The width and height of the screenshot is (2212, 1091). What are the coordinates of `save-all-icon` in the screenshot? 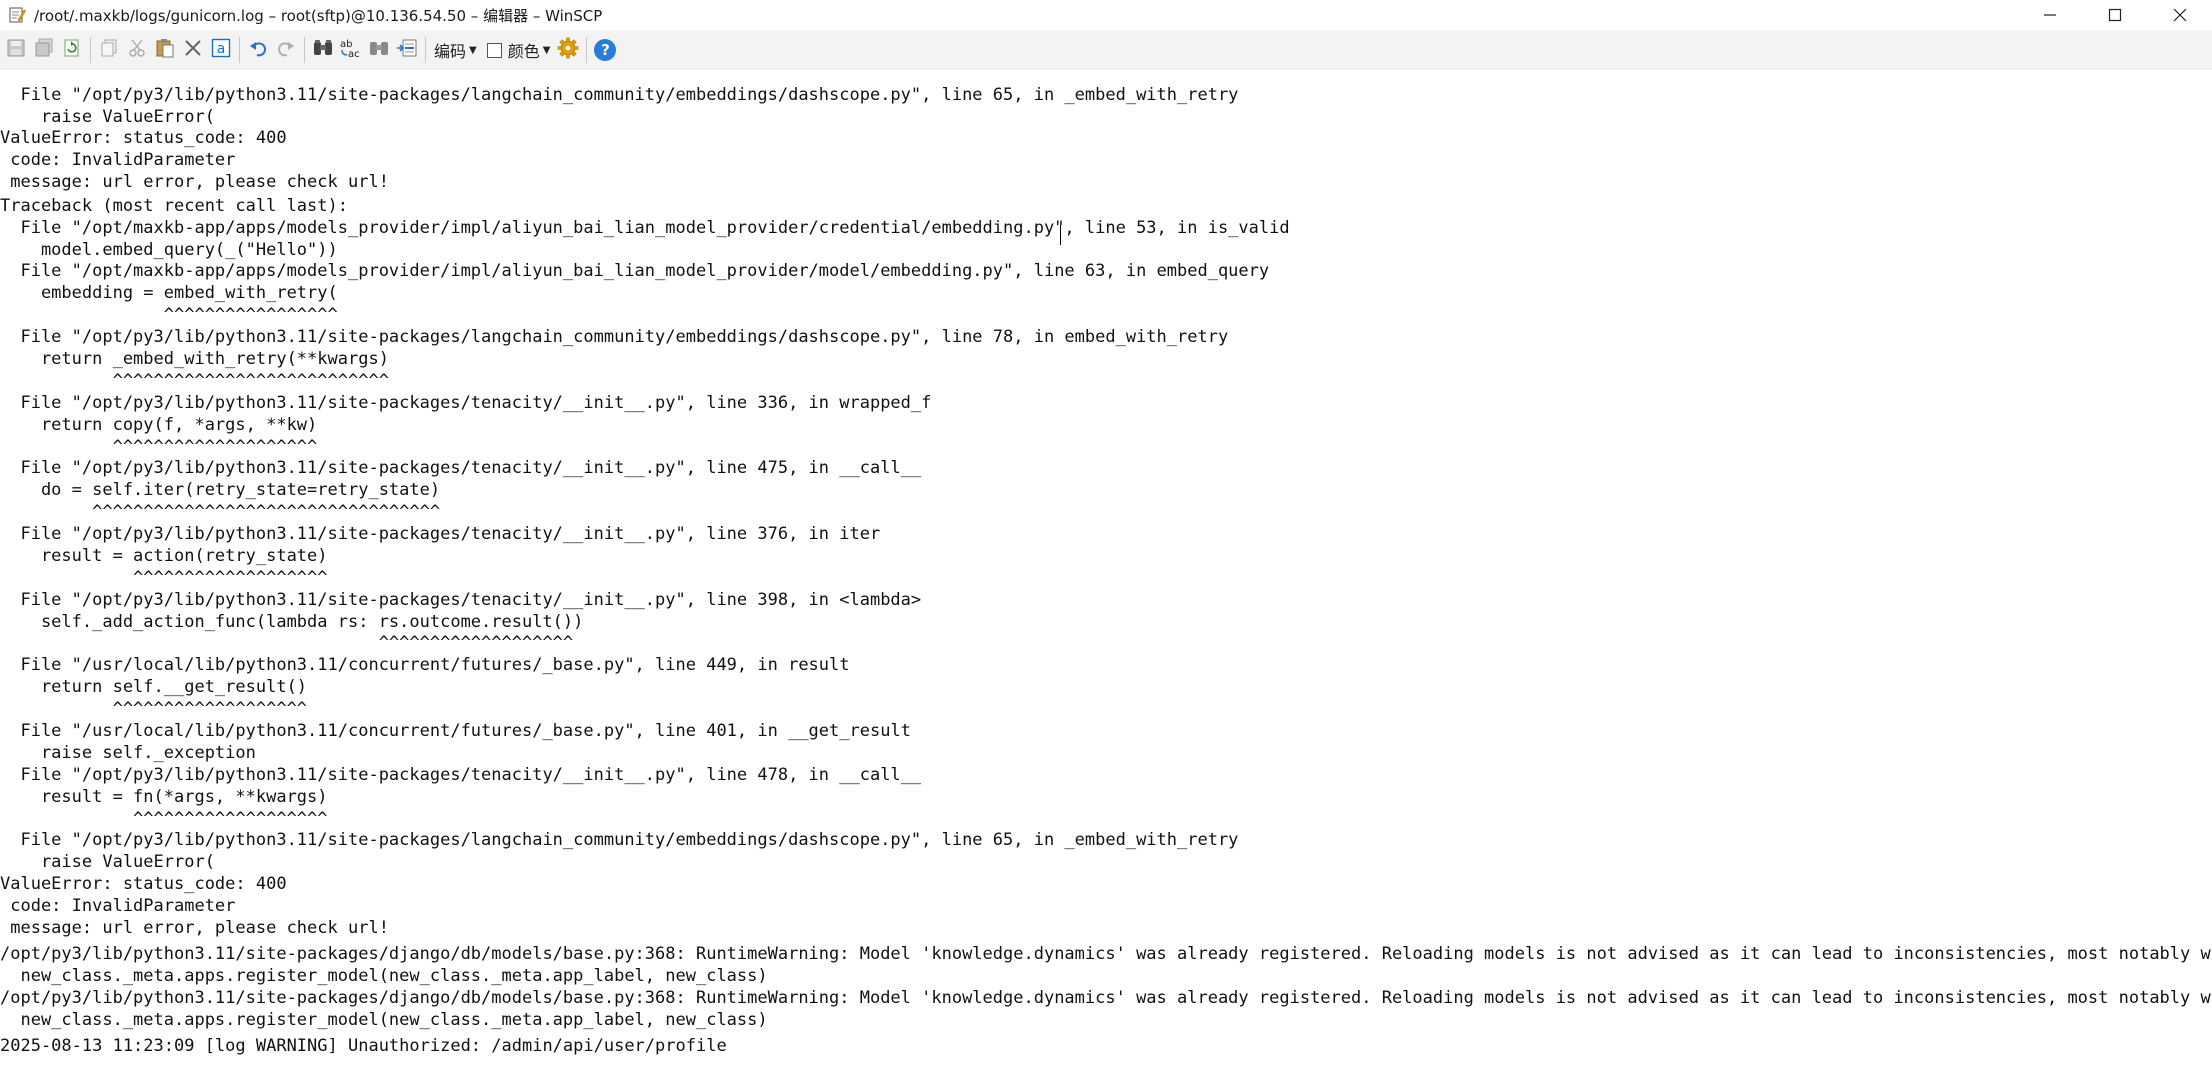 It's located at (44, 50).